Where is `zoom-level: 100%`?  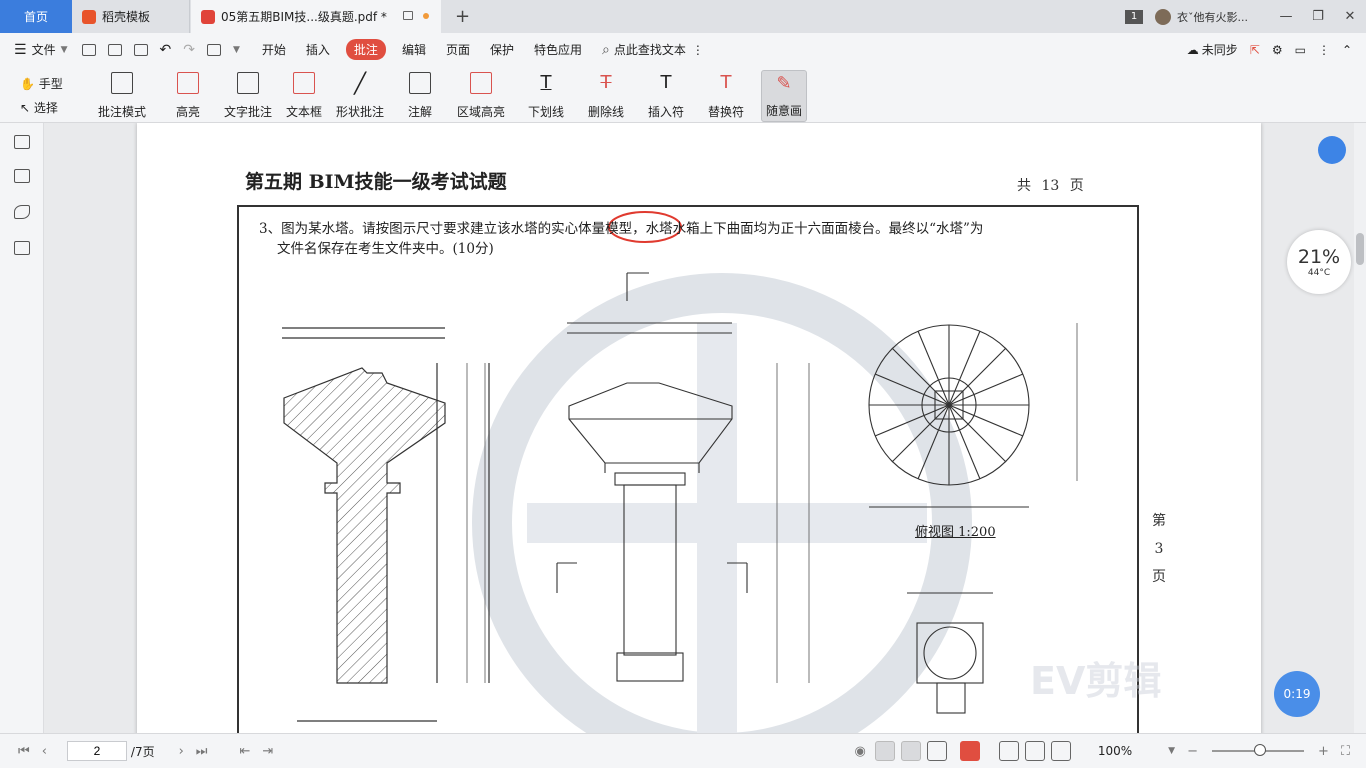 zoom-level: 100% is located at coordinates (1115, 751).